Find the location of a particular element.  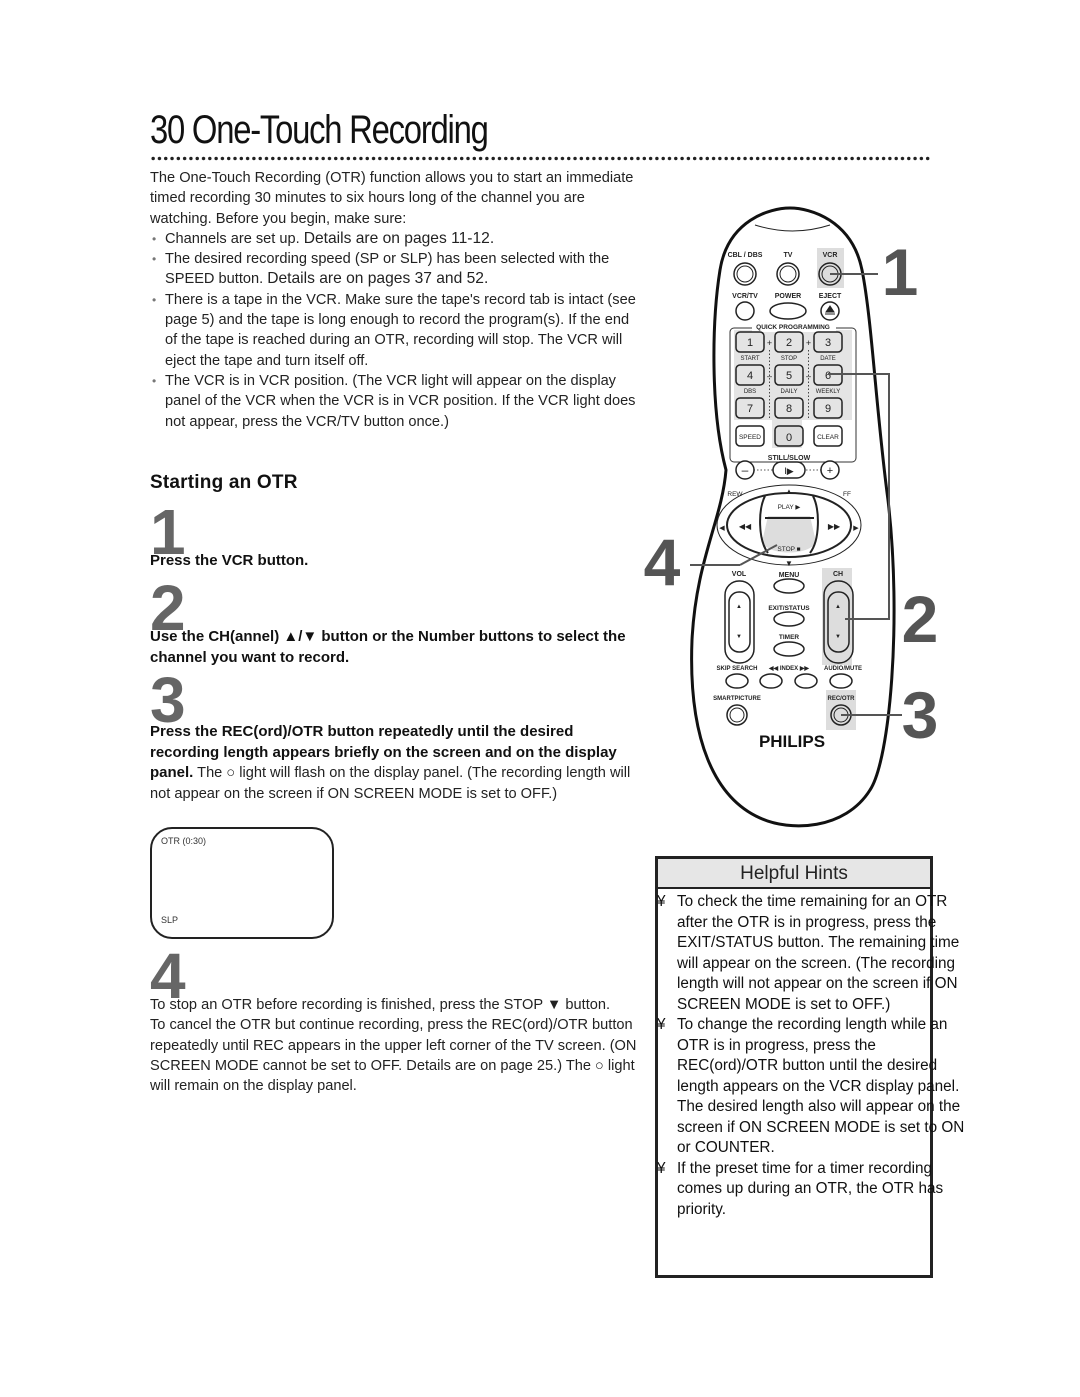

label-audio-mute: AUDIO/MUTE is located at coordinates (843, 669).